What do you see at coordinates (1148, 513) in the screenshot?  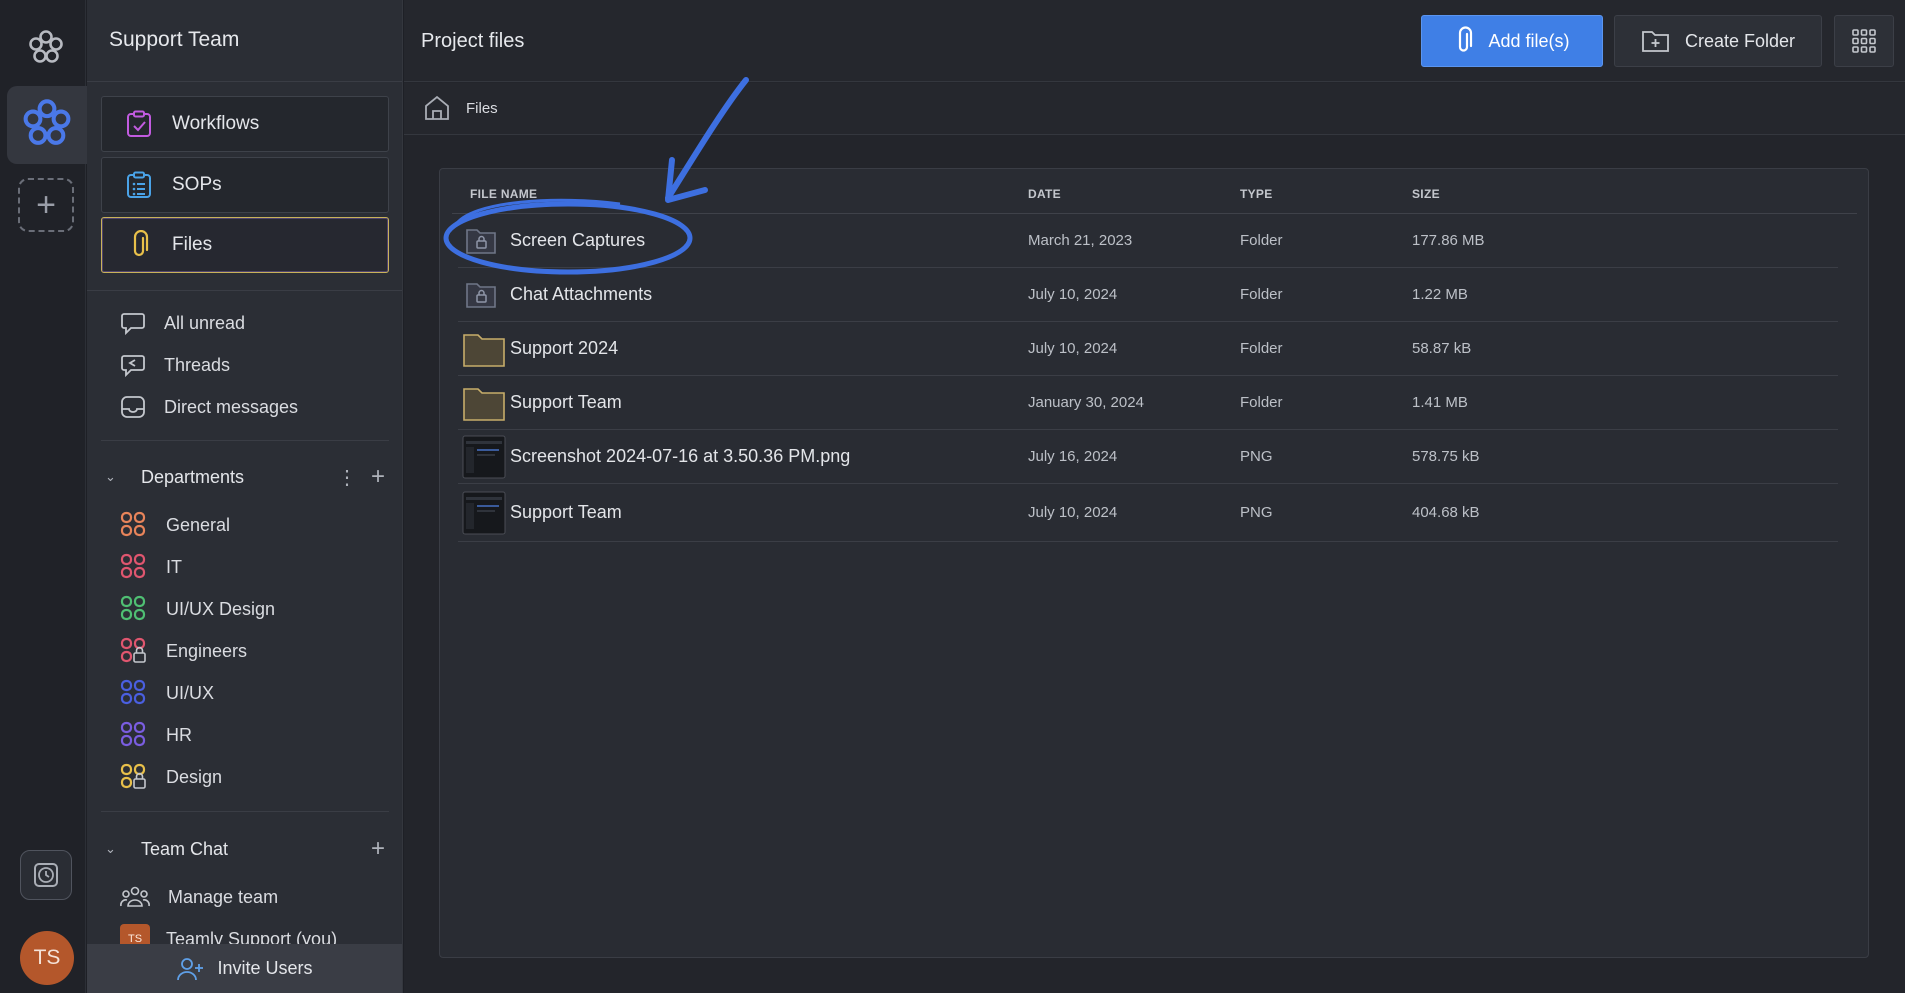 I see `table-row: Support Team July 10, 2024 PNG 404.68 kB` at bounding box center [1148, 513].